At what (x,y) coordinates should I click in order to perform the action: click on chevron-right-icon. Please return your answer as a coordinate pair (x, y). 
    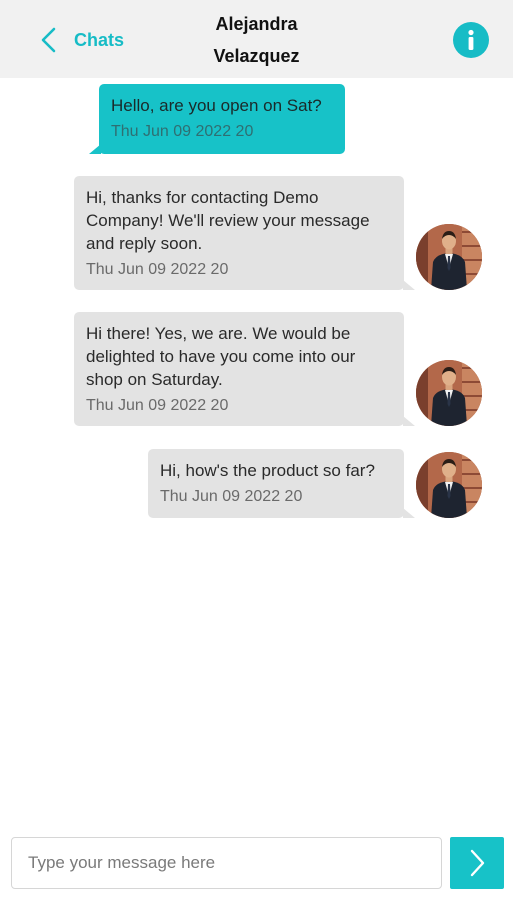
    Looking at the image, I should click on (477, 863).